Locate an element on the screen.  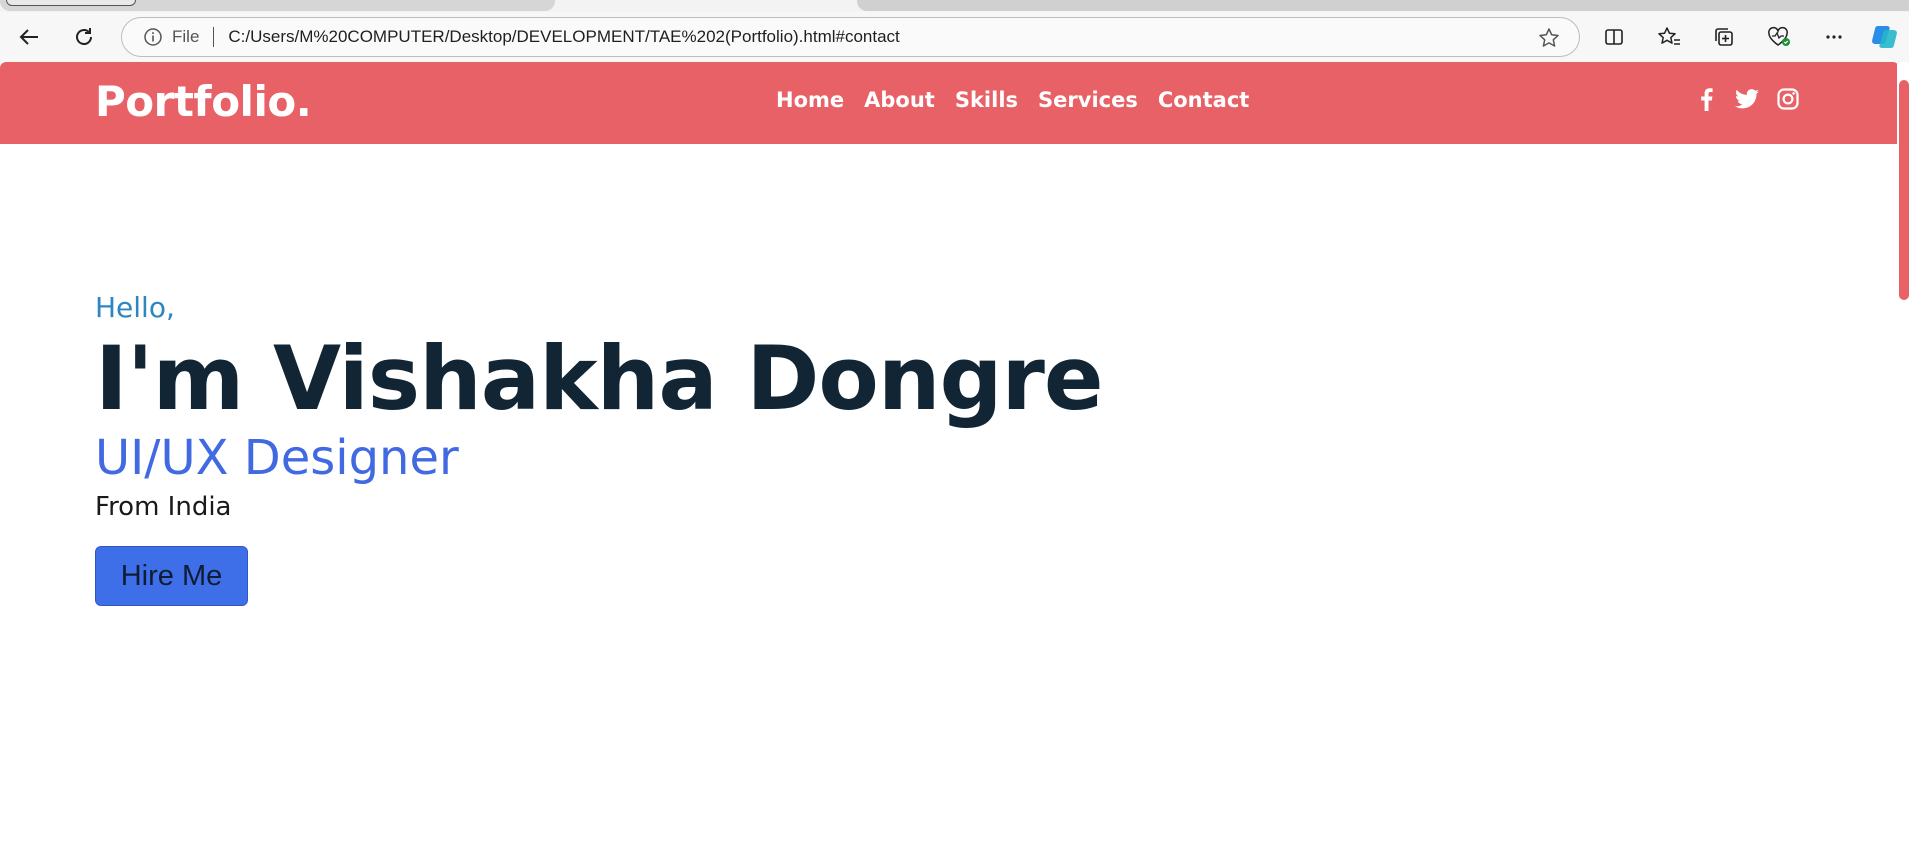
social-links is located at coordinates (1747, 99).